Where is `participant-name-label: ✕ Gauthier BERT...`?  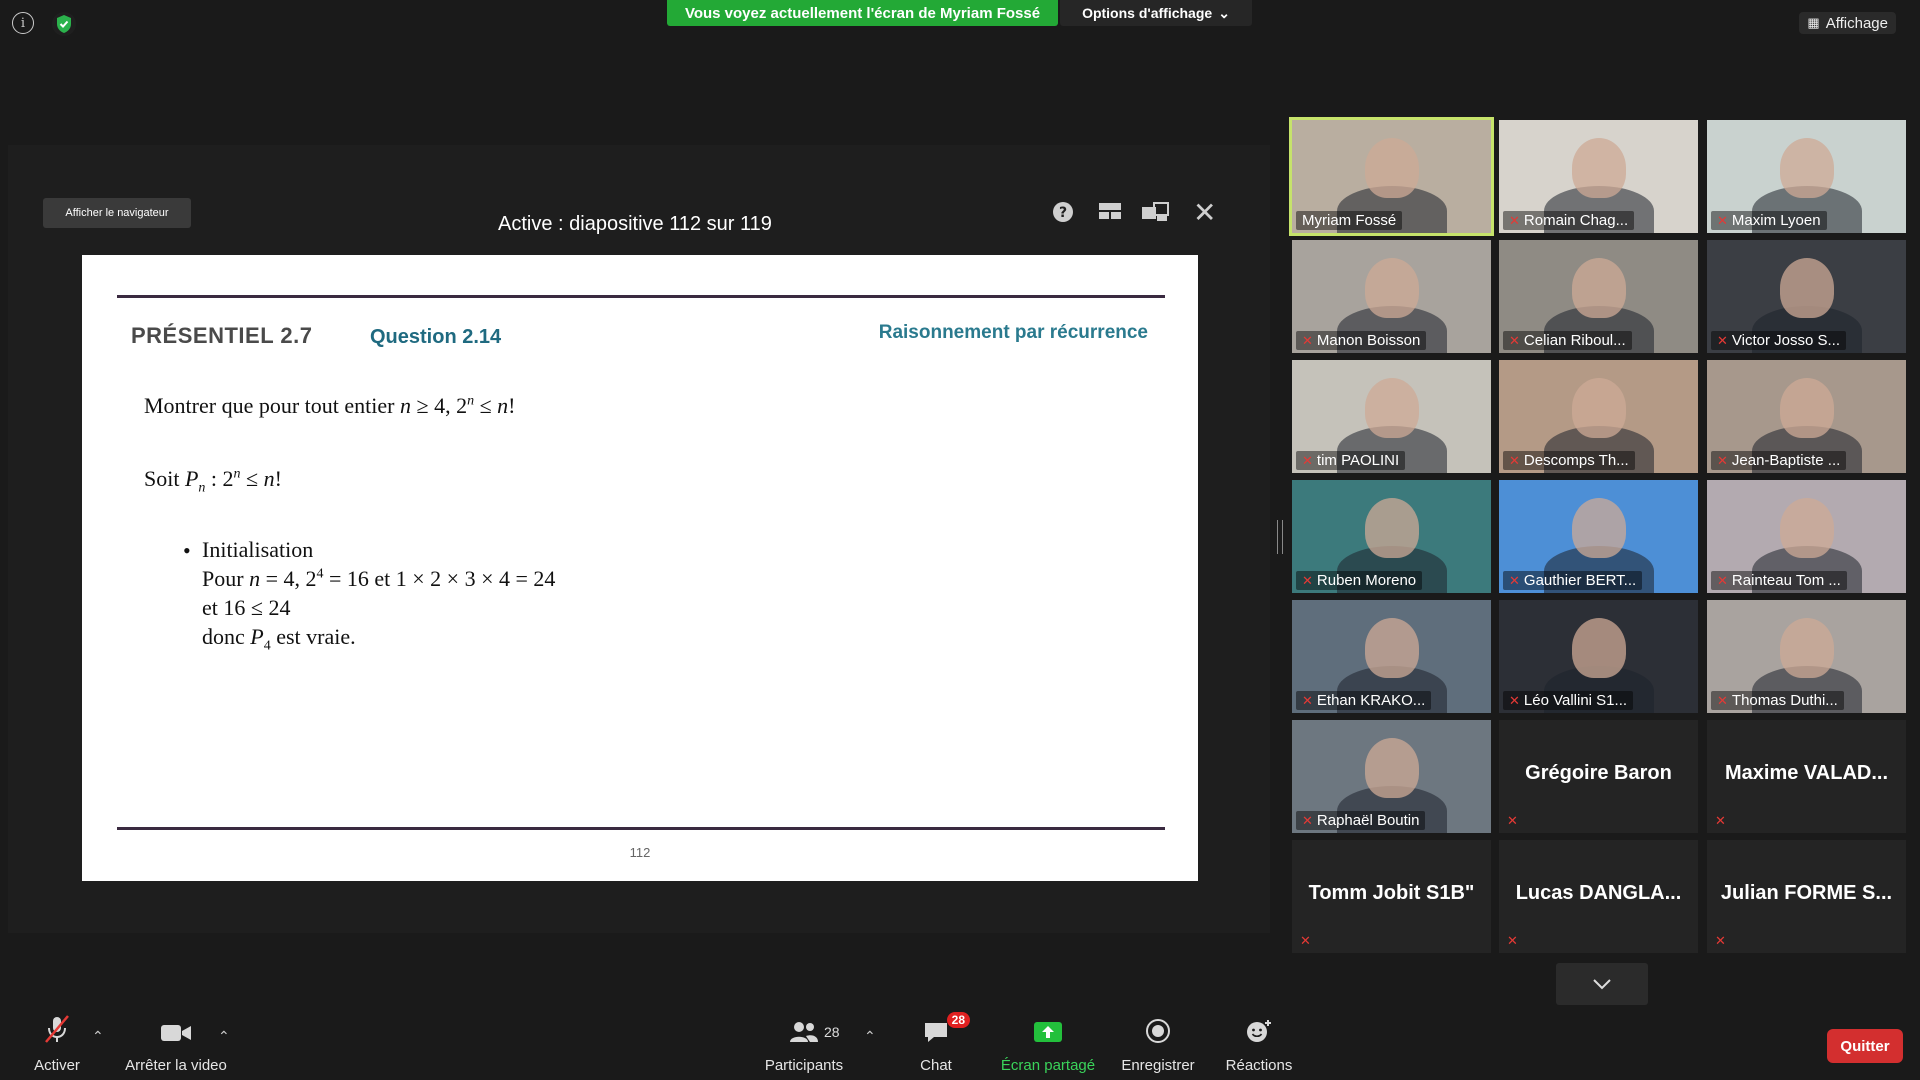
participant-name-label: ✕ Gauthier BERT... is located at coordinates (1573, 580).